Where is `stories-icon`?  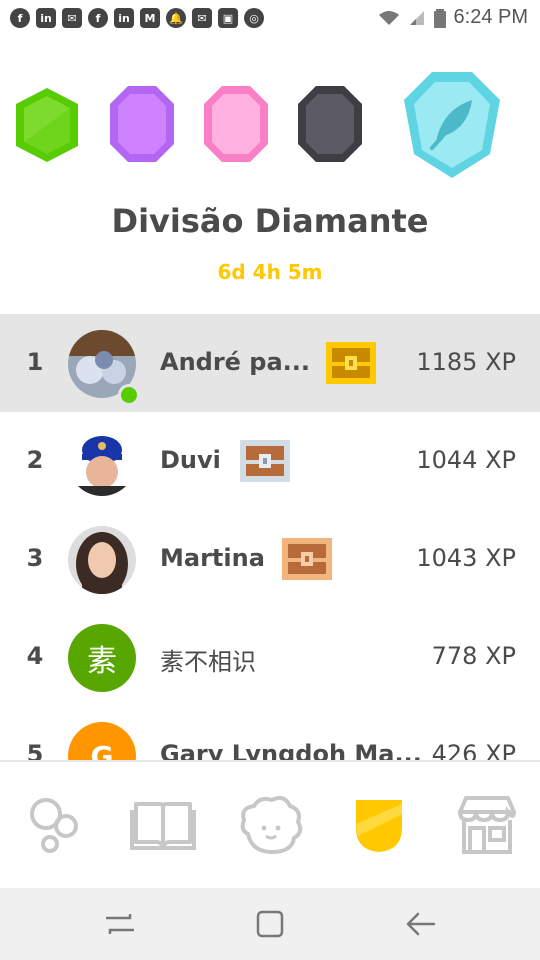 stories-icon is located at coordinates (163, 825).